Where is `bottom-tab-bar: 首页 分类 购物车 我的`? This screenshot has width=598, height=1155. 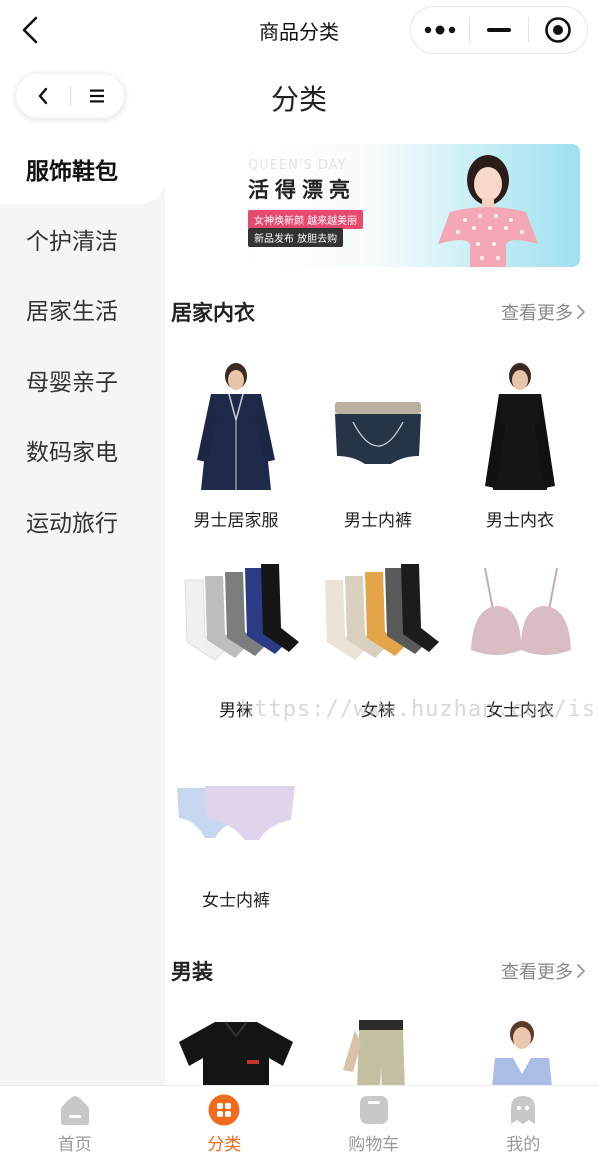
bottom-tab-bar: 首页 分类 购物车 我的 is located at coordinates (299, 1120).